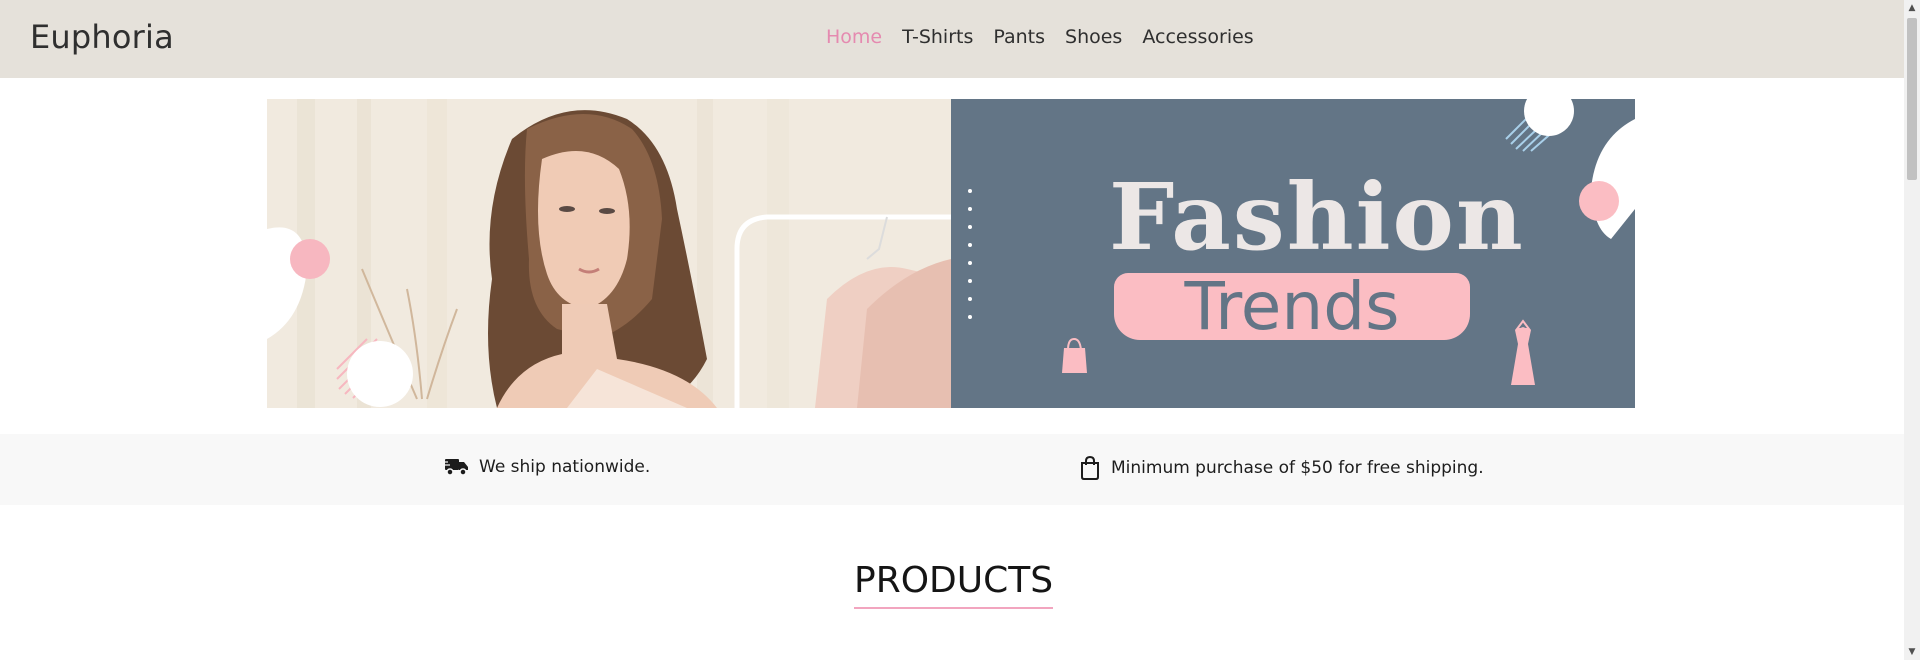 This screenshot has height=660, width=1920. I want to click on main-nav: Home T-Shirts Pants Shoes Accessories, so click(1040, 37).